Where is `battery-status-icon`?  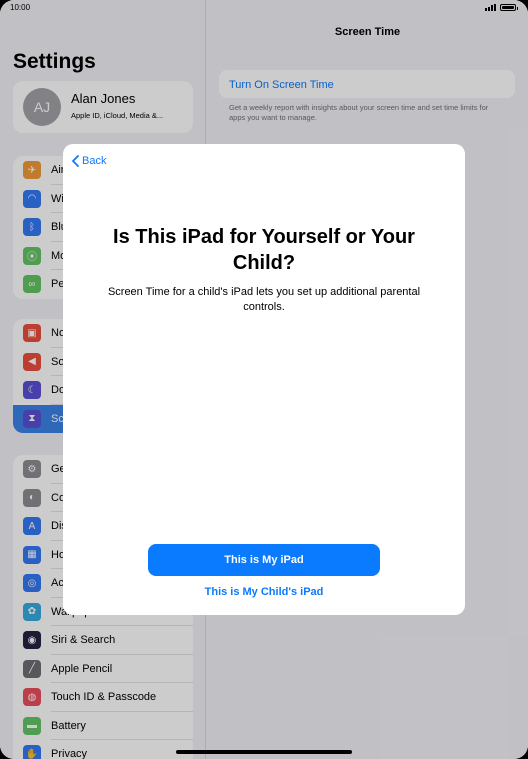 battery-status-icon is located at coordinates (509, 7).